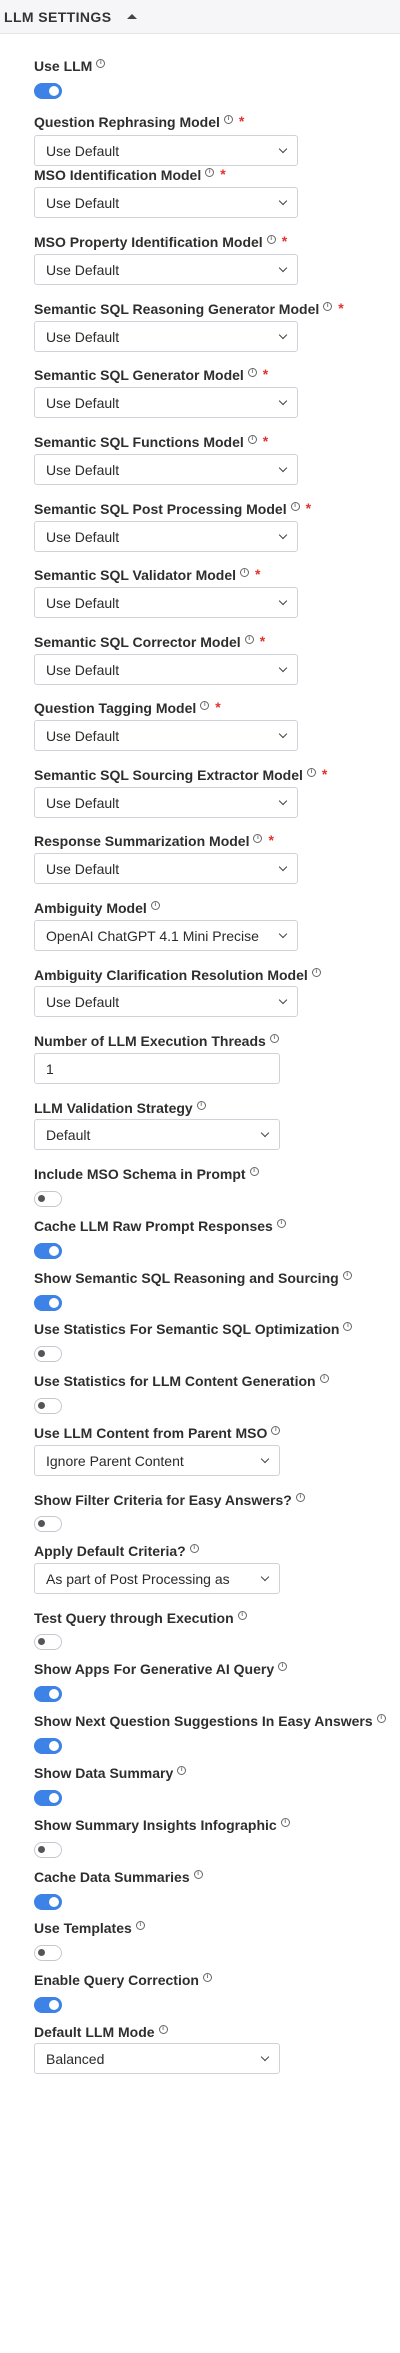 The image size is (400, 2353). What do you see at coordinates (166, 935) in the screenshot?
I see `ambiguity-model-select: OpenAI ChatGPT 4.1 Mini Precise` at bounding box center [166, 935].